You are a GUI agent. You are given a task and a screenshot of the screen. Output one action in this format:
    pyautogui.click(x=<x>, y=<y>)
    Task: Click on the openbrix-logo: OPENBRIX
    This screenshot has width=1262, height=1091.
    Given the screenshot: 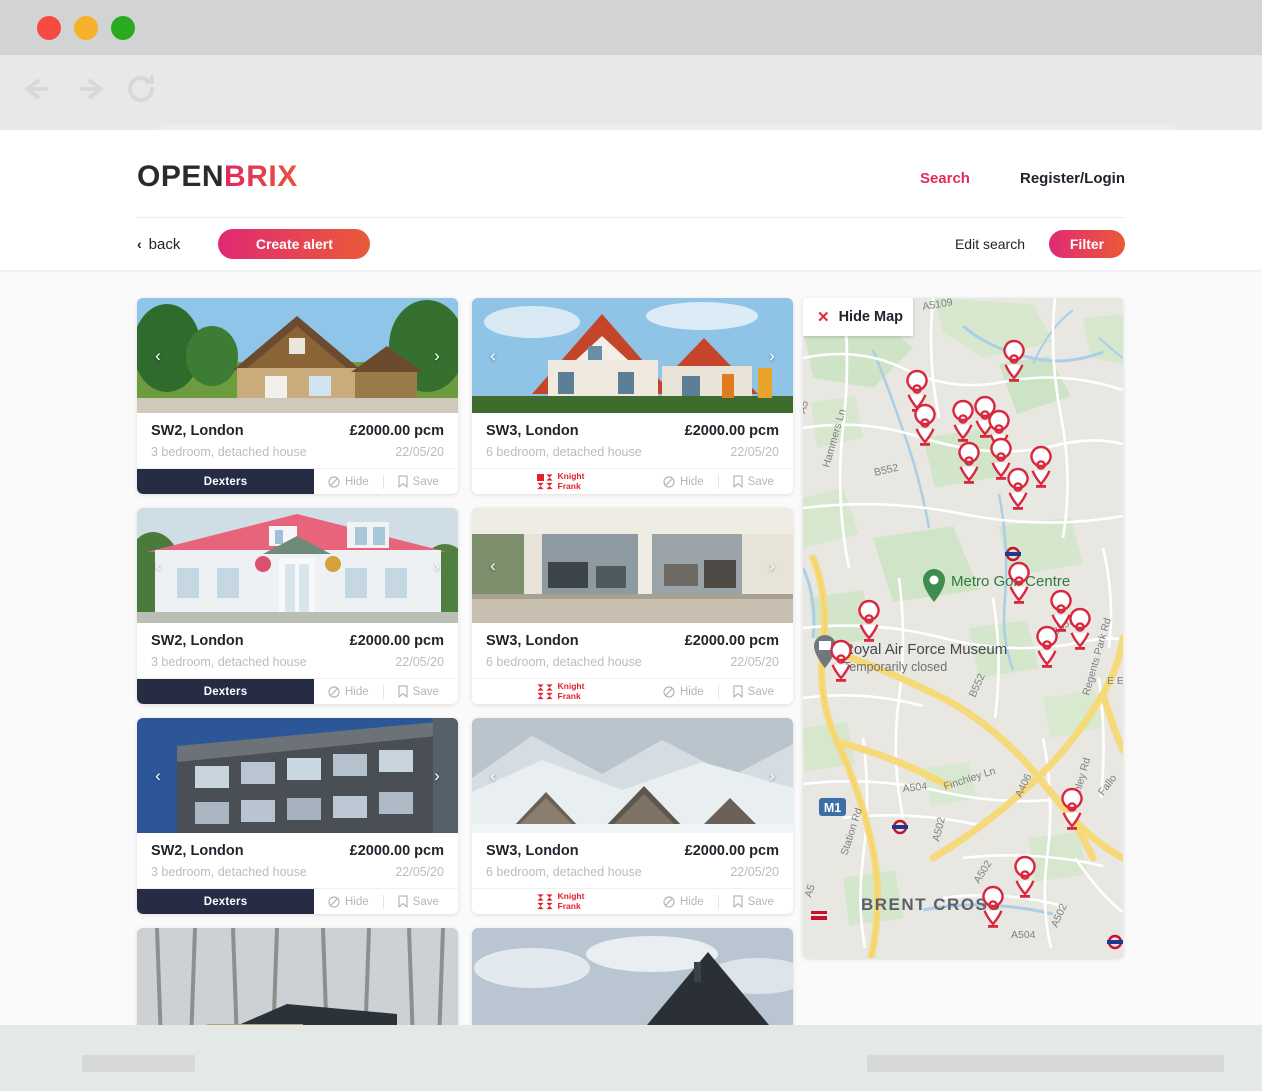 What is the action you would take?
    pyautogui.click(x=217, y=177)
    